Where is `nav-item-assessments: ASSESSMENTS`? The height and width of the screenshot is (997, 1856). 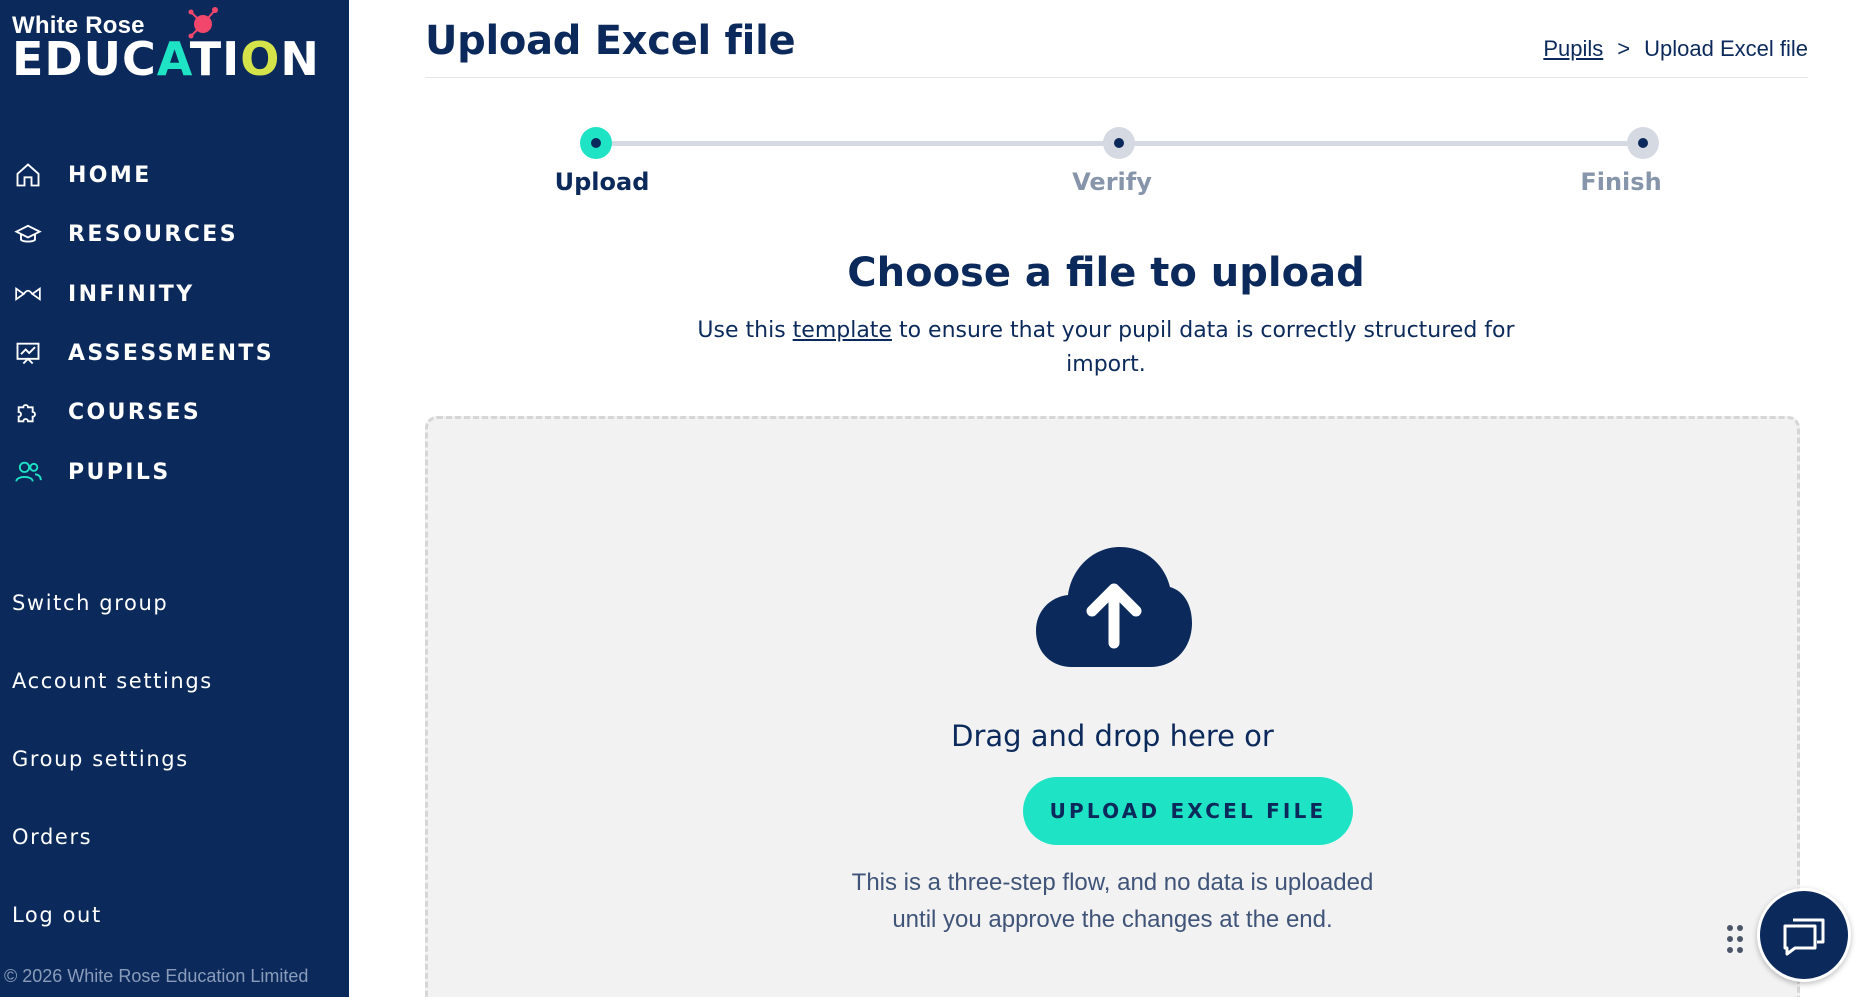
nav-item-assessments: ASSESSMENTS is located at coordinates (174, 353).